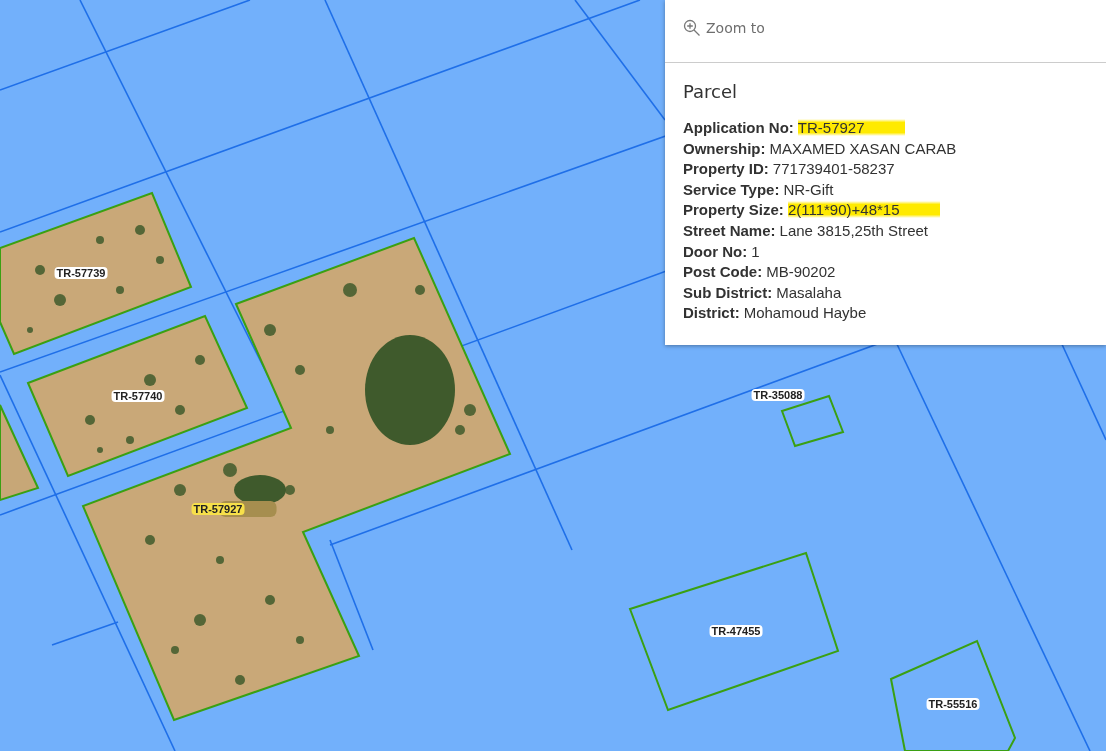  I want to click on field-value: TR-57927, so click(851, 127).